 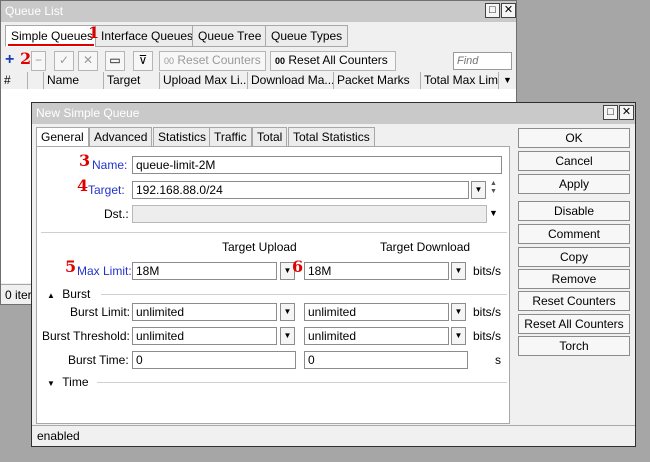 I want to click on collapse-icon: ▲, so click(x=51, y=295).